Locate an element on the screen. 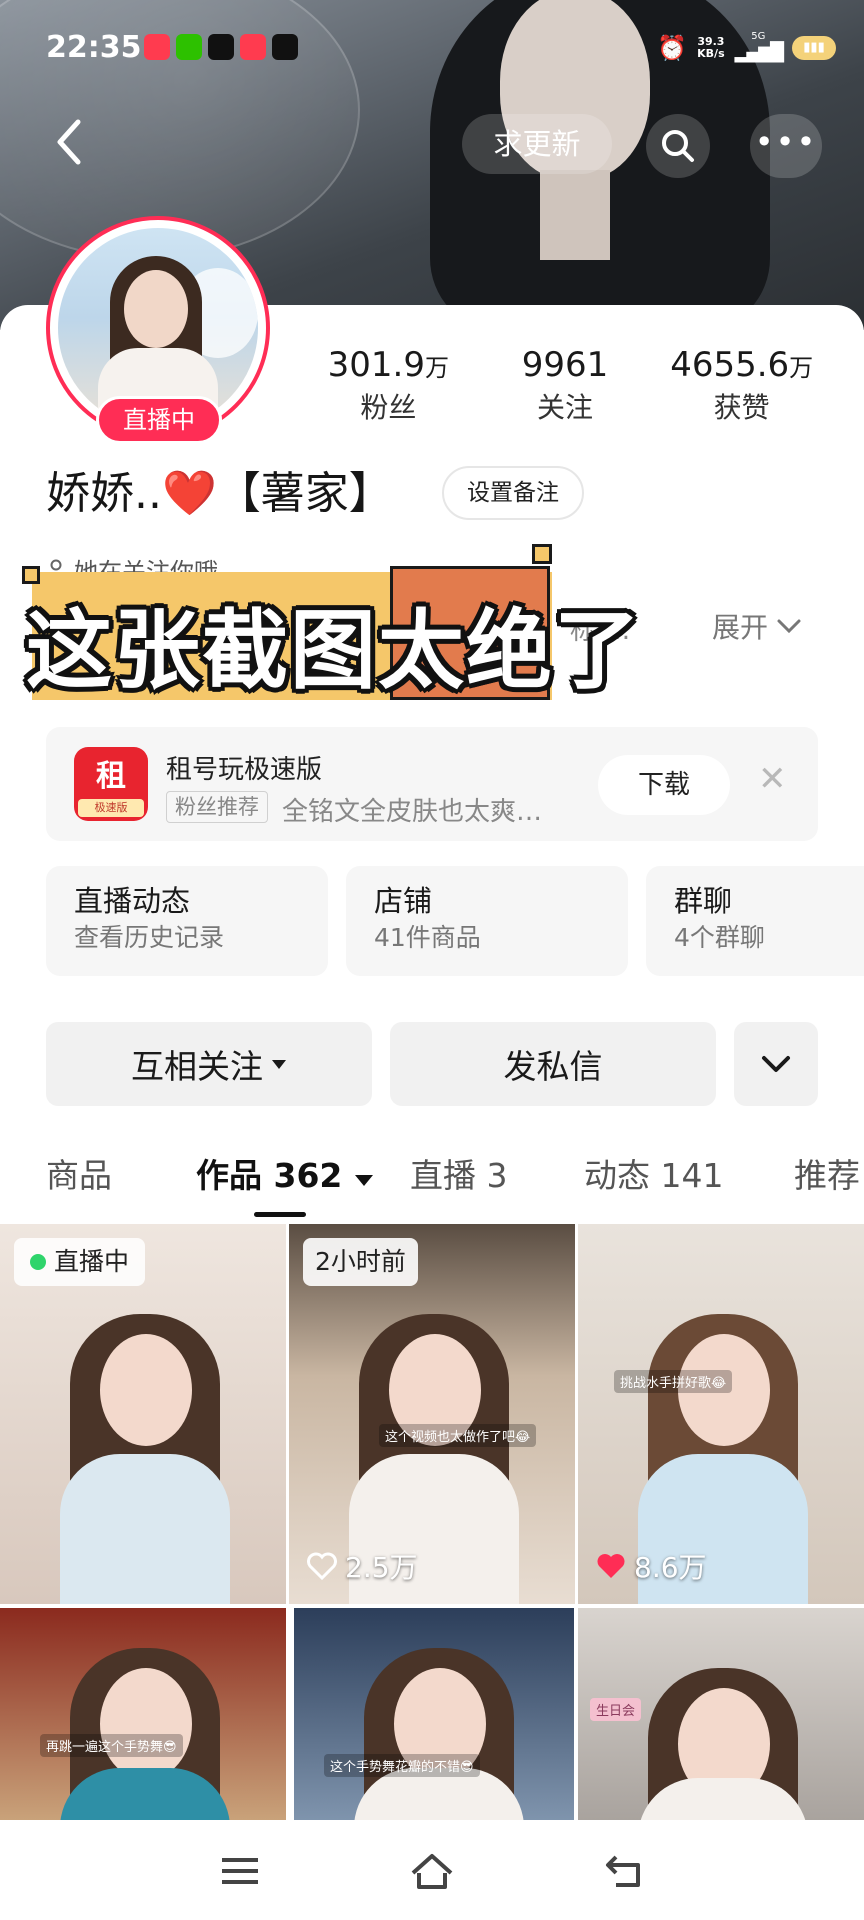  video-caption: 再跳一遍这个手势舞😎 is located at coordinates (111, 1745).